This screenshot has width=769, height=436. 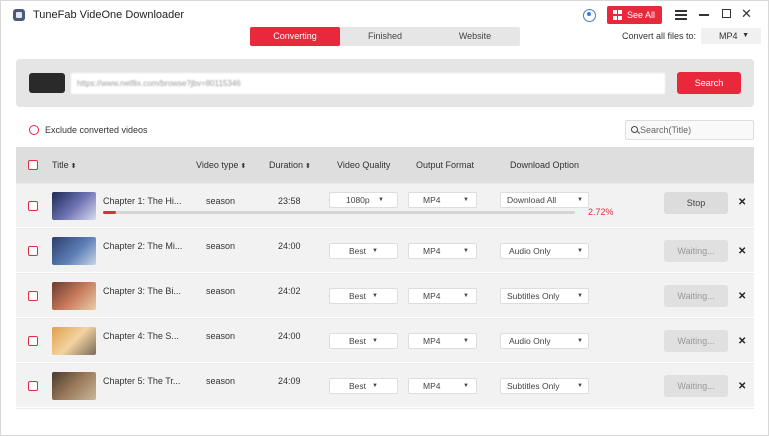 What do you see at coordinates (364, 165) in the screenshot?
I see `column-video-quality: Video Quality` at bounding box center [364, 165].